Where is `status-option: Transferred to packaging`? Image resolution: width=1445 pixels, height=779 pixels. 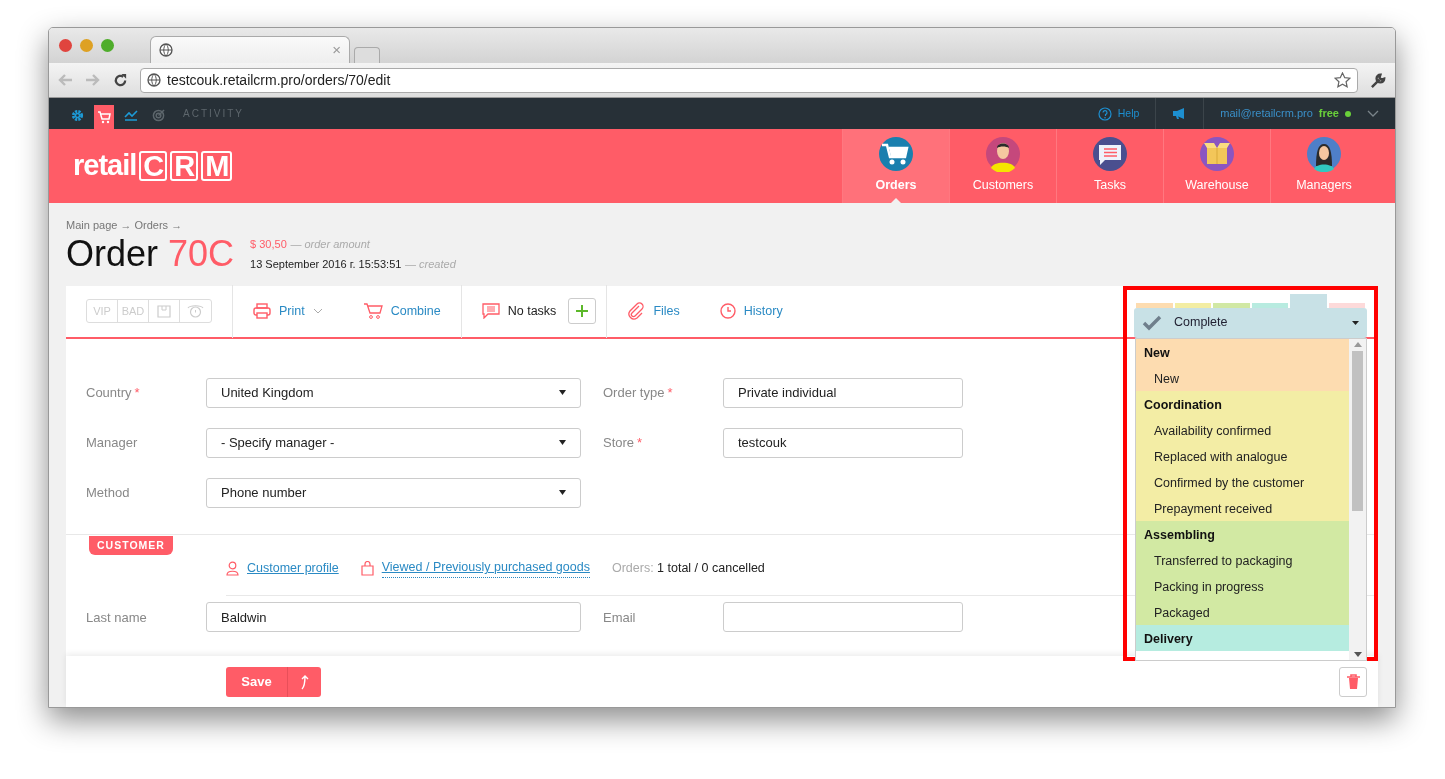
status-option: Transferred to packaging is located at coordinates (1242, 559).